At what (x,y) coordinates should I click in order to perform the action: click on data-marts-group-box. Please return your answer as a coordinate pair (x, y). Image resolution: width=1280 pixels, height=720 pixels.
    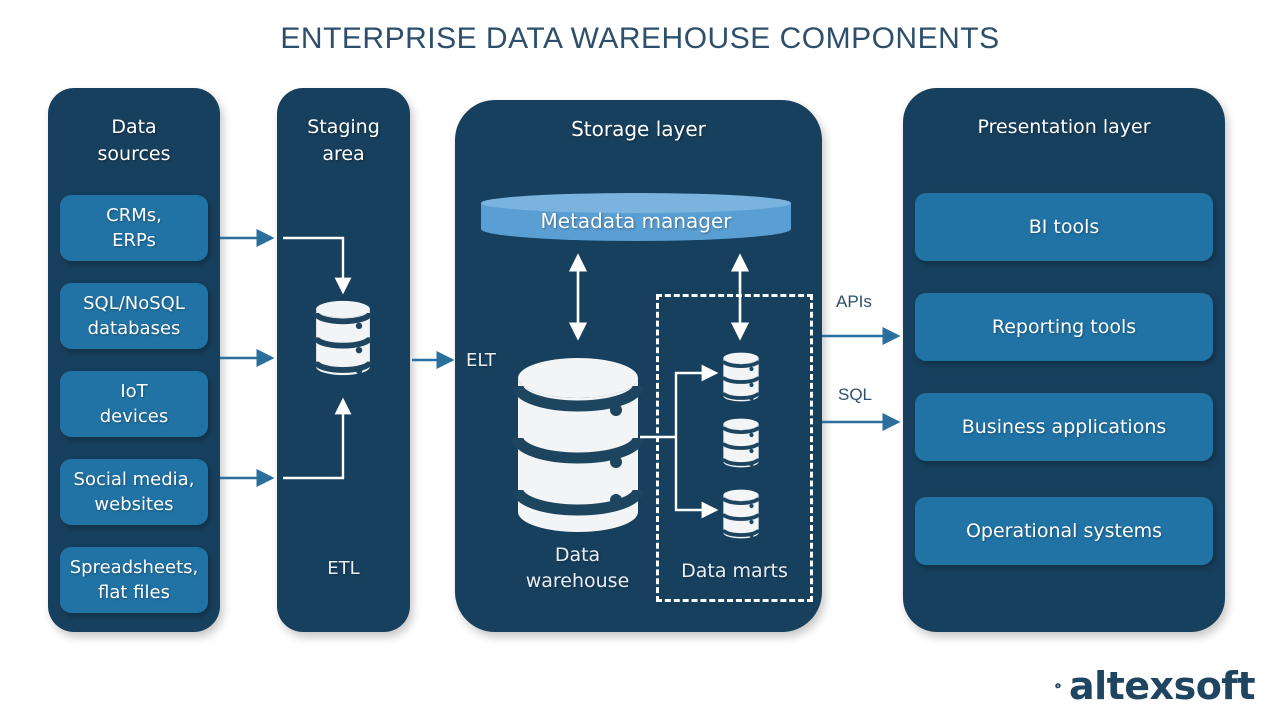
    Looking at the image, I should click on (734, 448).